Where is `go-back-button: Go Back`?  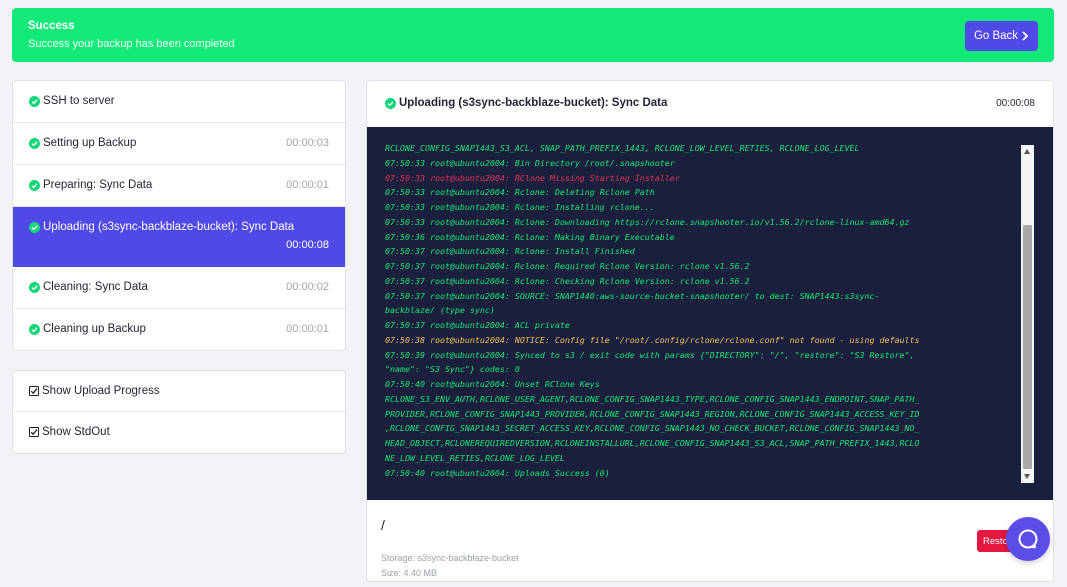 go-back-button: Go Back is located at coordinates (1001, 36).